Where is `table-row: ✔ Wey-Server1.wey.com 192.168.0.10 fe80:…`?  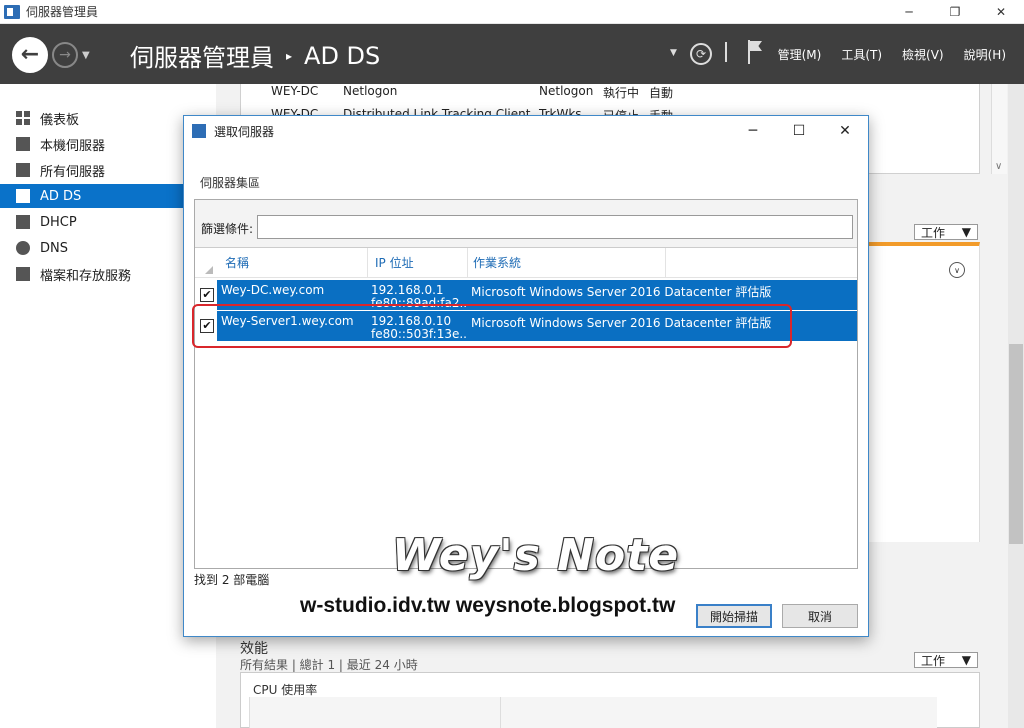 table-row: ✔ Wey-Server1.wey.com 192.168.0.10 fe80:… is located at coordinates (526, 326).